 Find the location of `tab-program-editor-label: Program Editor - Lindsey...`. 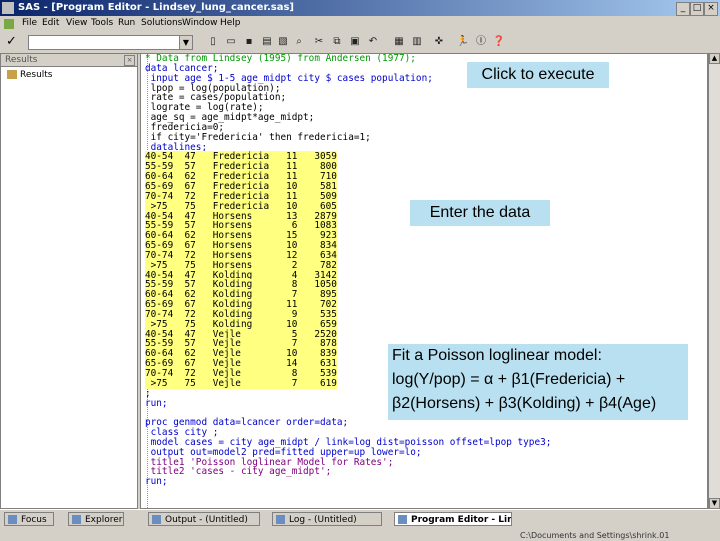

tab-program-editor-label: Program Editor - Lindsey... is located at coordinates (461, 520).